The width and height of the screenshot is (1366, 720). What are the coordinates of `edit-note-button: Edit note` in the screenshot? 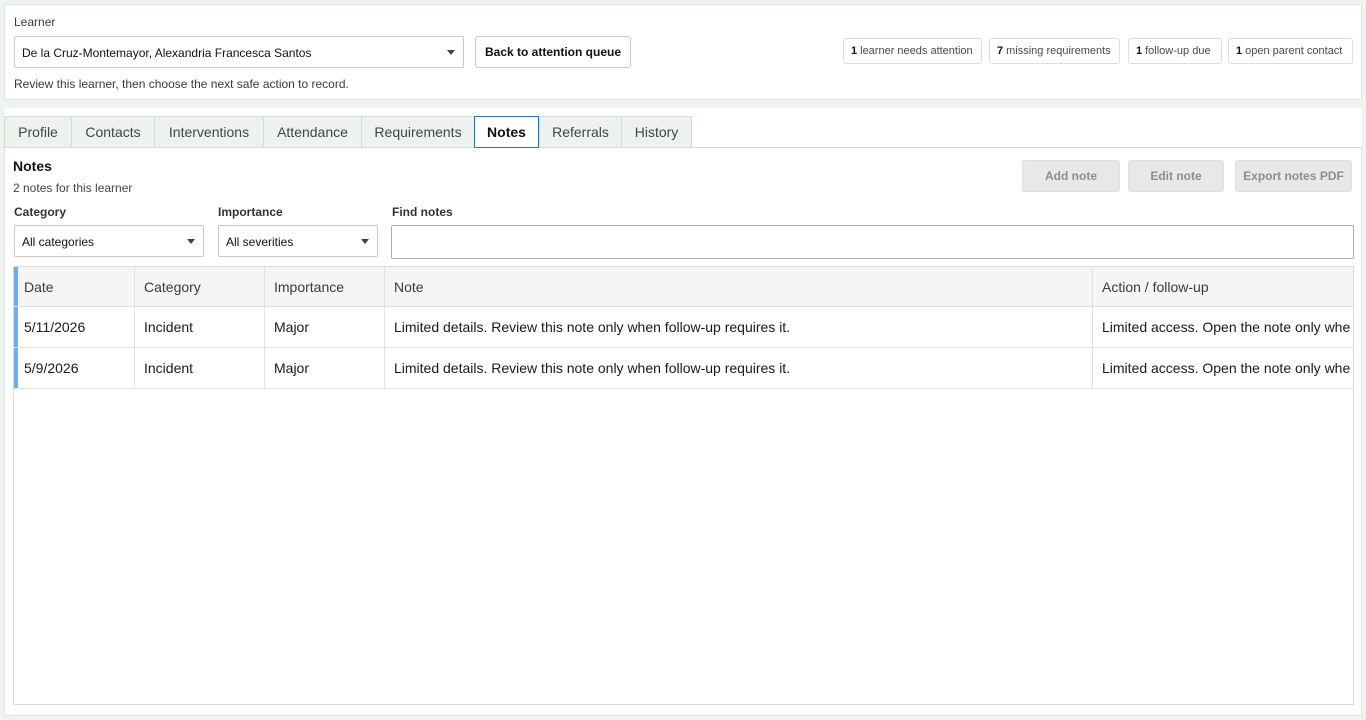 It's located at (1176, 176).